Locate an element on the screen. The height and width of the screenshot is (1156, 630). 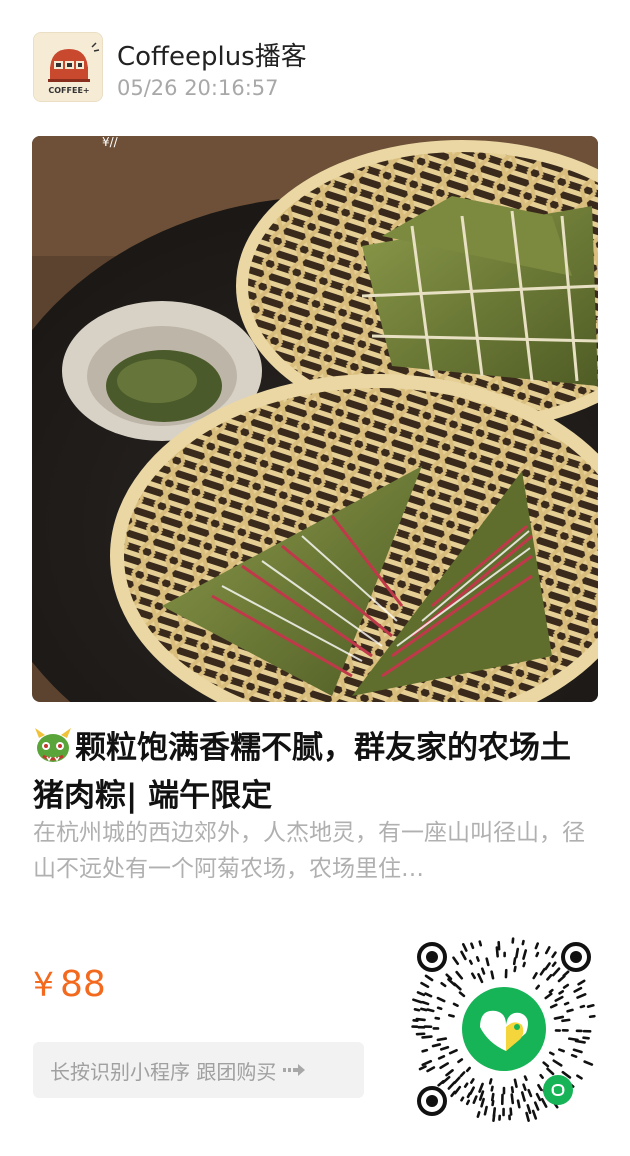
post-header: COFFEE+ Coffeeplus播客 05/26 20:16:57 is located at coordinates (313, 68).